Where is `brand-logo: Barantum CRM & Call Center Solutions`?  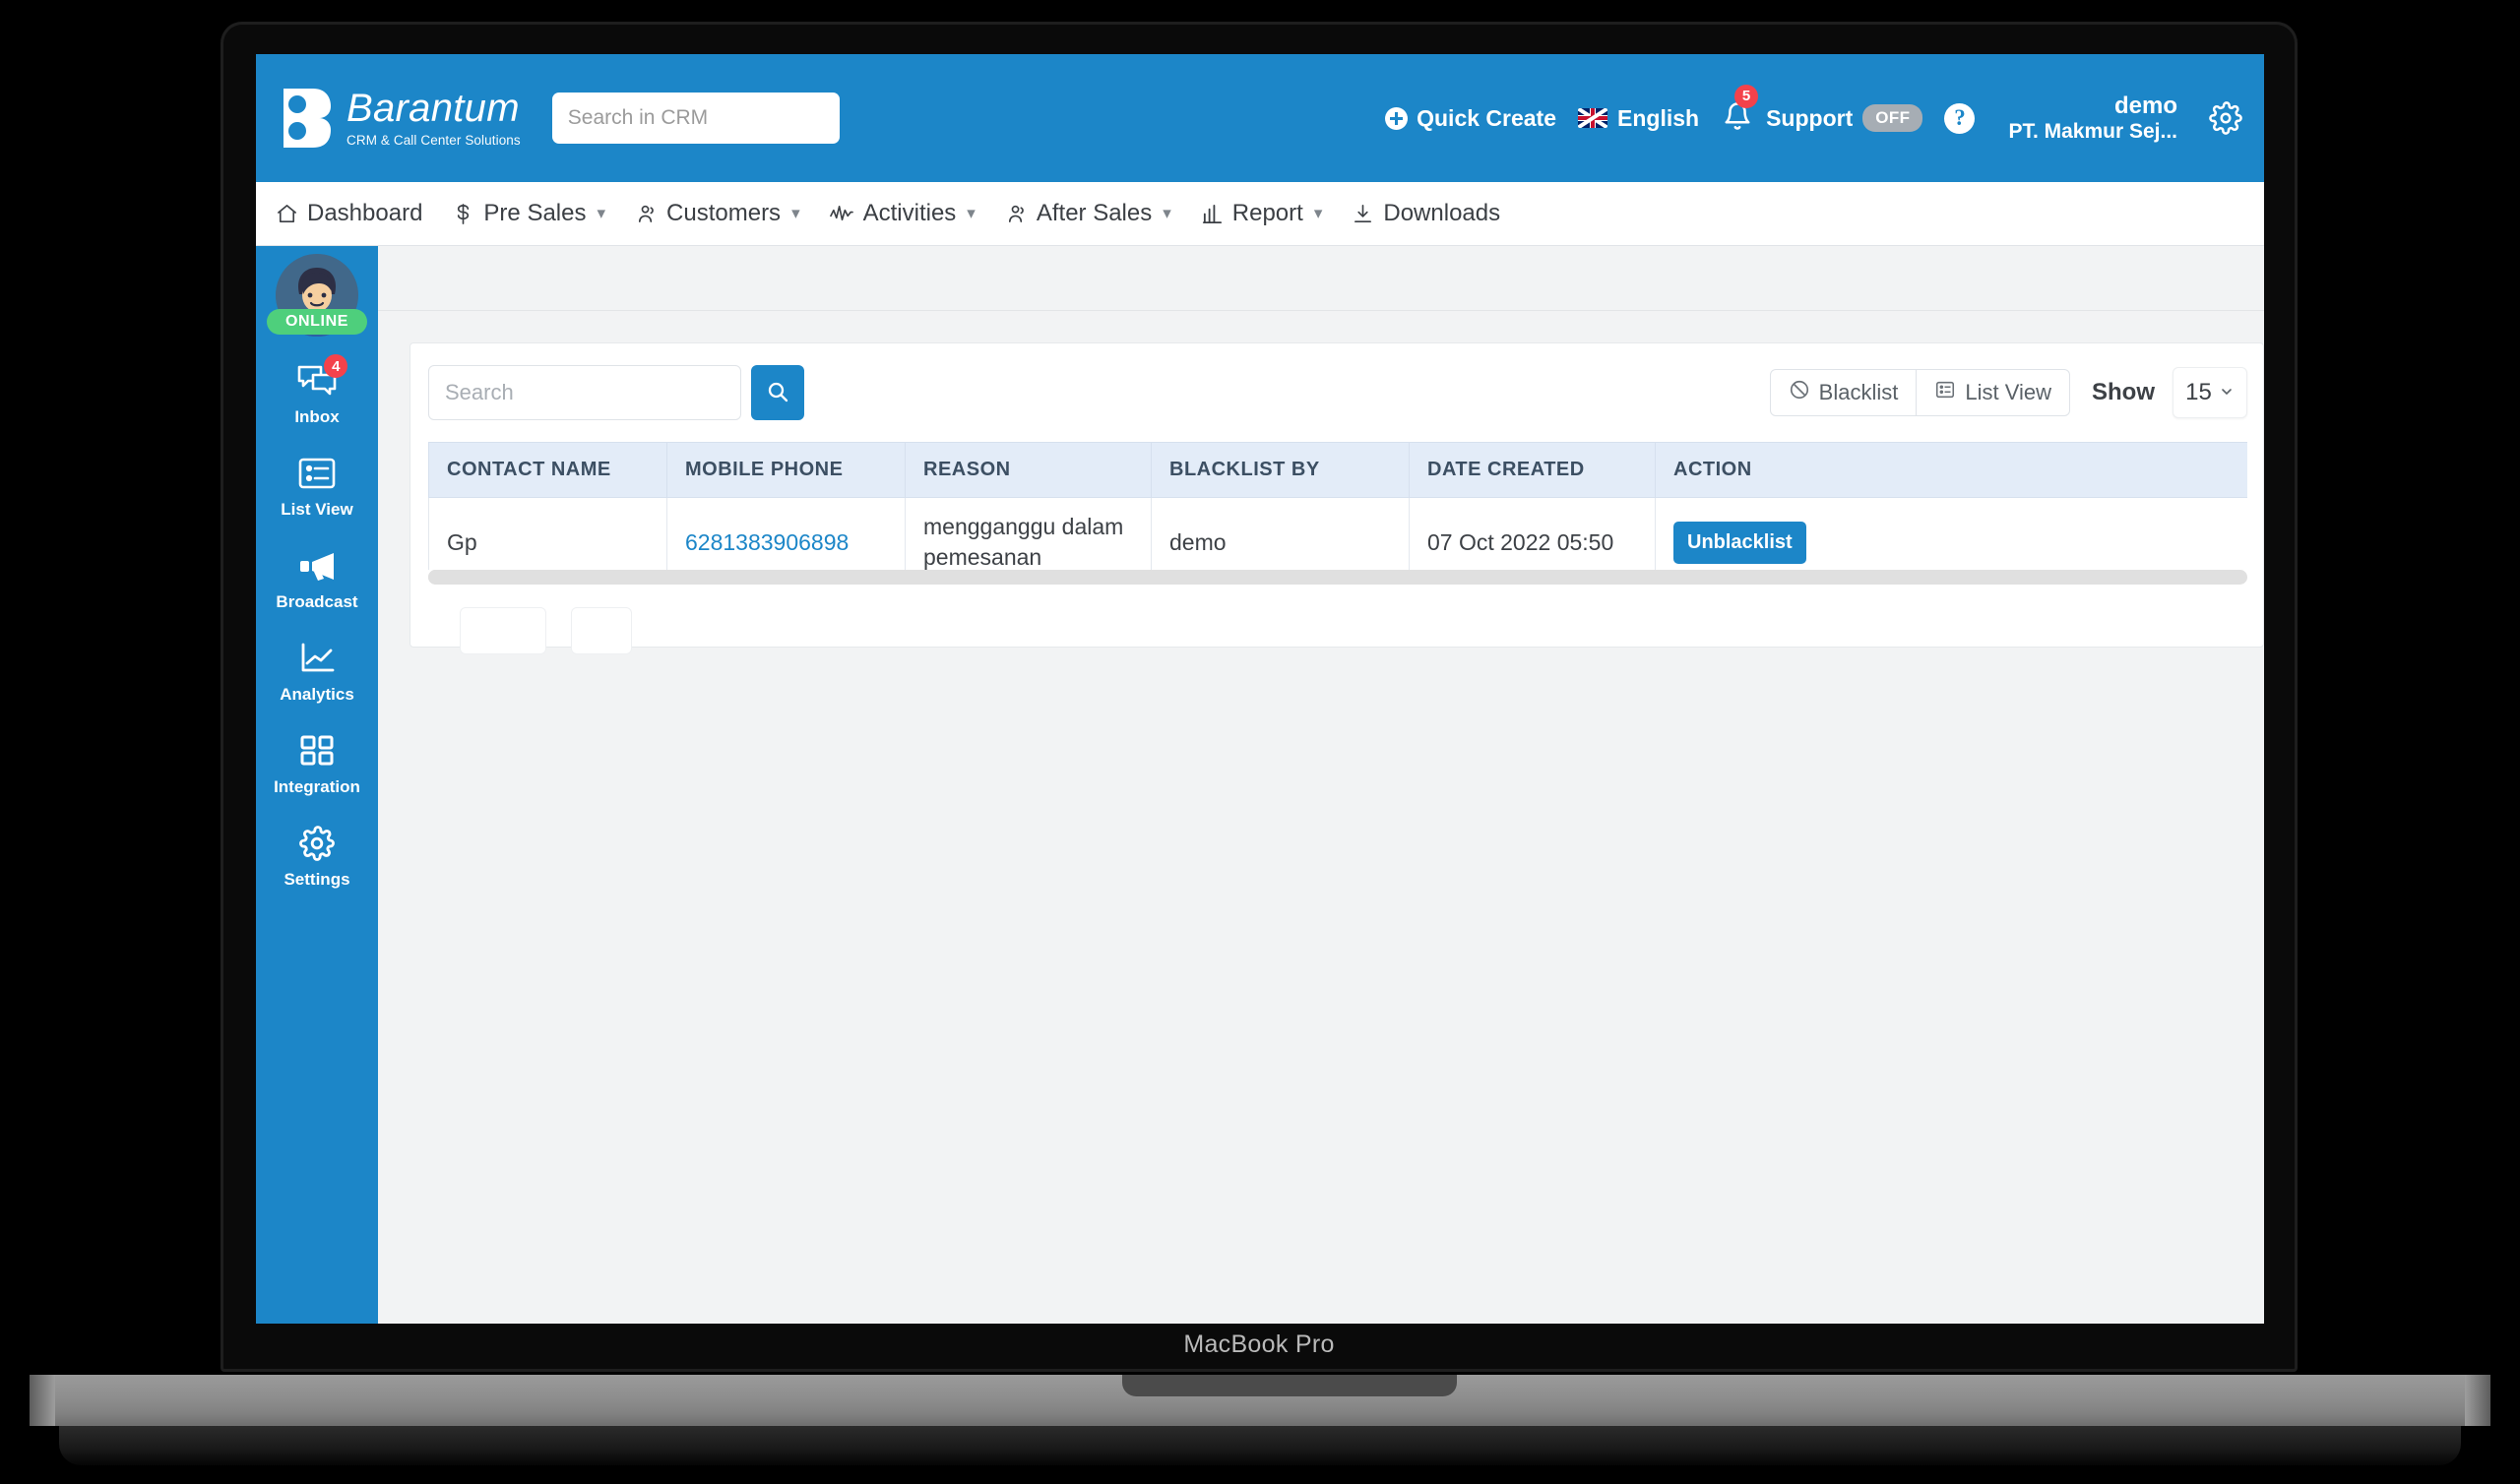
brand-logo: Barantum CRM & Call Center Solutions is located at coordinates (397, 119).